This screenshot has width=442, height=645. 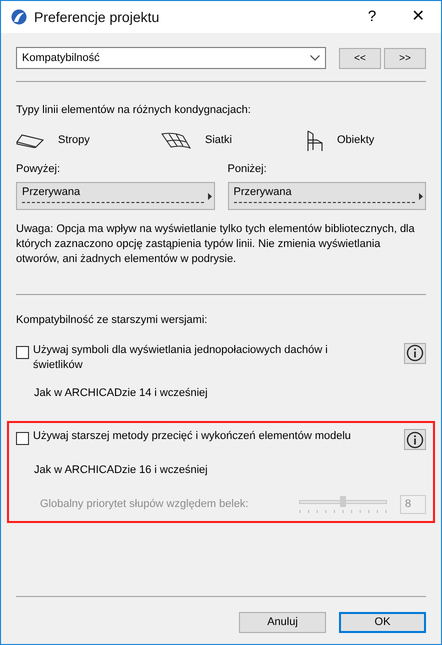 I want to click on chair-icon, so click(x=315, y=141).